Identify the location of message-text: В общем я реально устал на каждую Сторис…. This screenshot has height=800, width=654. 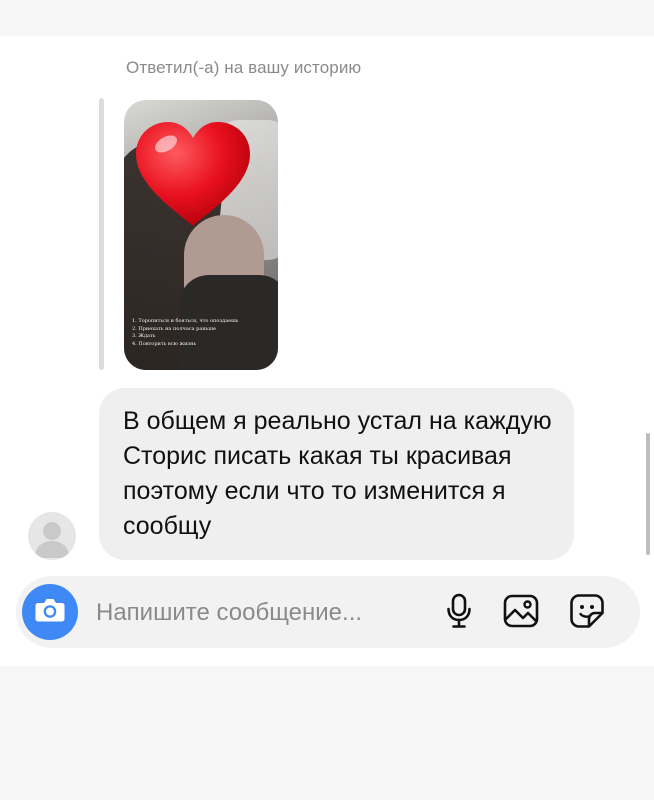
(337, 473).